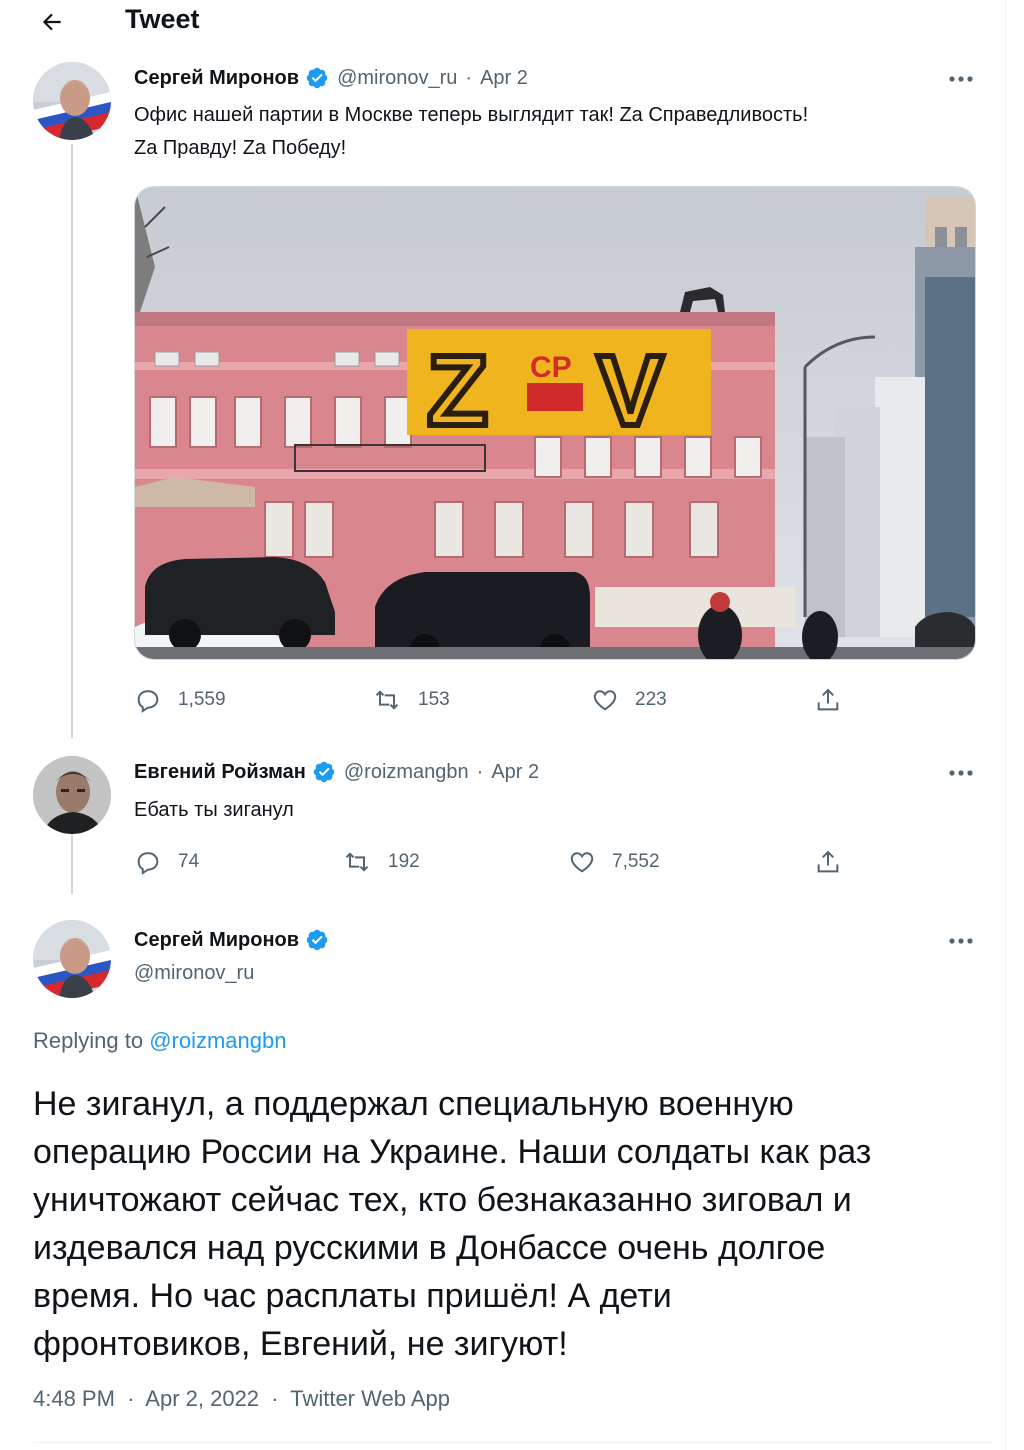 The width and height of the screenshot is (1024, 1450). Describe the element at coordinates (411, 700) in the screenshot. I see `retweet-button: 153` at that location.